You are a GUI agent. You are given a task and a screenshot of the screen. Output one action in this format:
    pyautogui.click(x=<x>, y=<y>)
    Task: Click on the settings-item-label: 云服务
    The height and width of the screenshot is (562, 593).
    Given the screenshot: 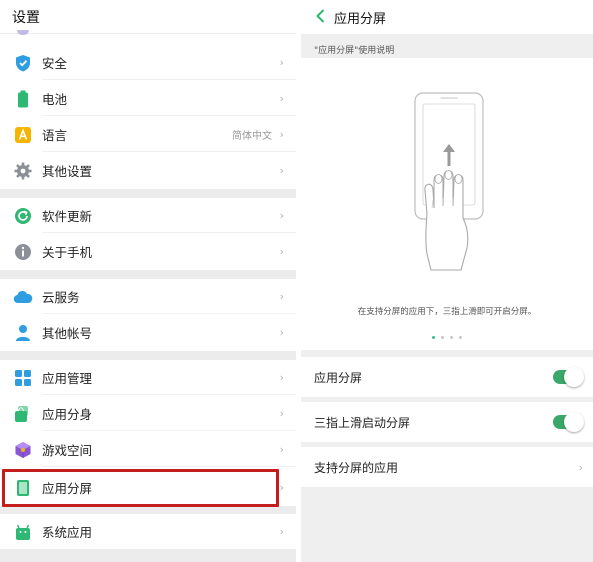 What is the action you would take?
    pyautogui.click(x=61, y=297)
    